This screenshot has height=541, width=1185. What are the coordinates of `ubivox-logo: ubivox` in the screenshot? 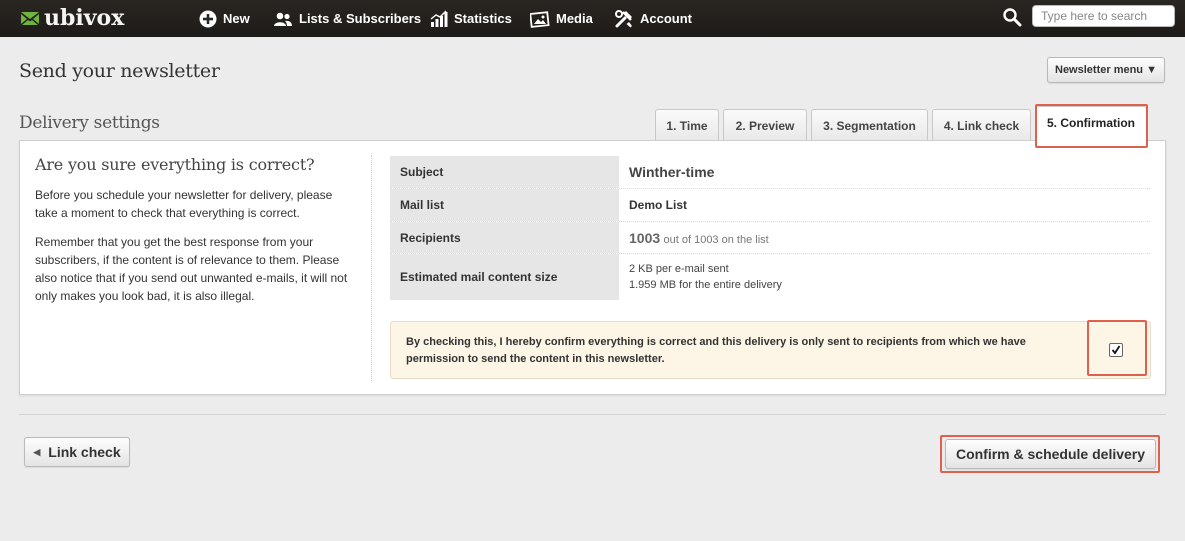 It's located at (72, 18).